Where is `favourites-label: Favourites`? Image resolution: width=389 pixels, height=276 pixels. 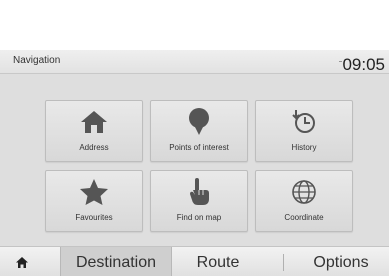 favourites-label: Favourites is located at coordinates (94, 217).